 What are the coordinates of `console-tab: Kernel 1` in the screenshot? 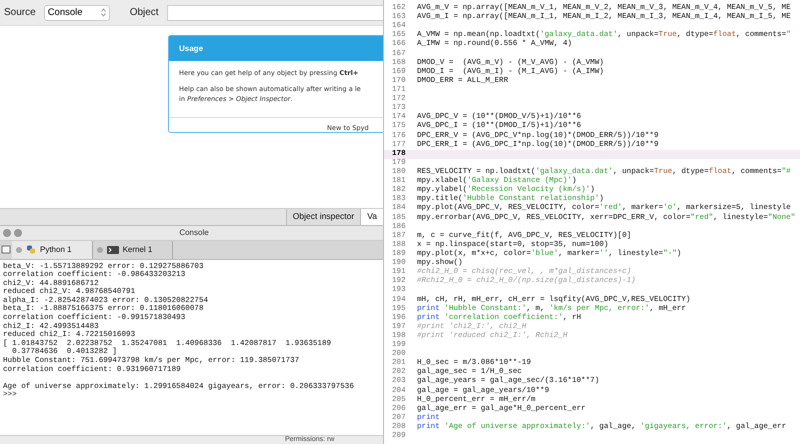 It's located at (133, 249).